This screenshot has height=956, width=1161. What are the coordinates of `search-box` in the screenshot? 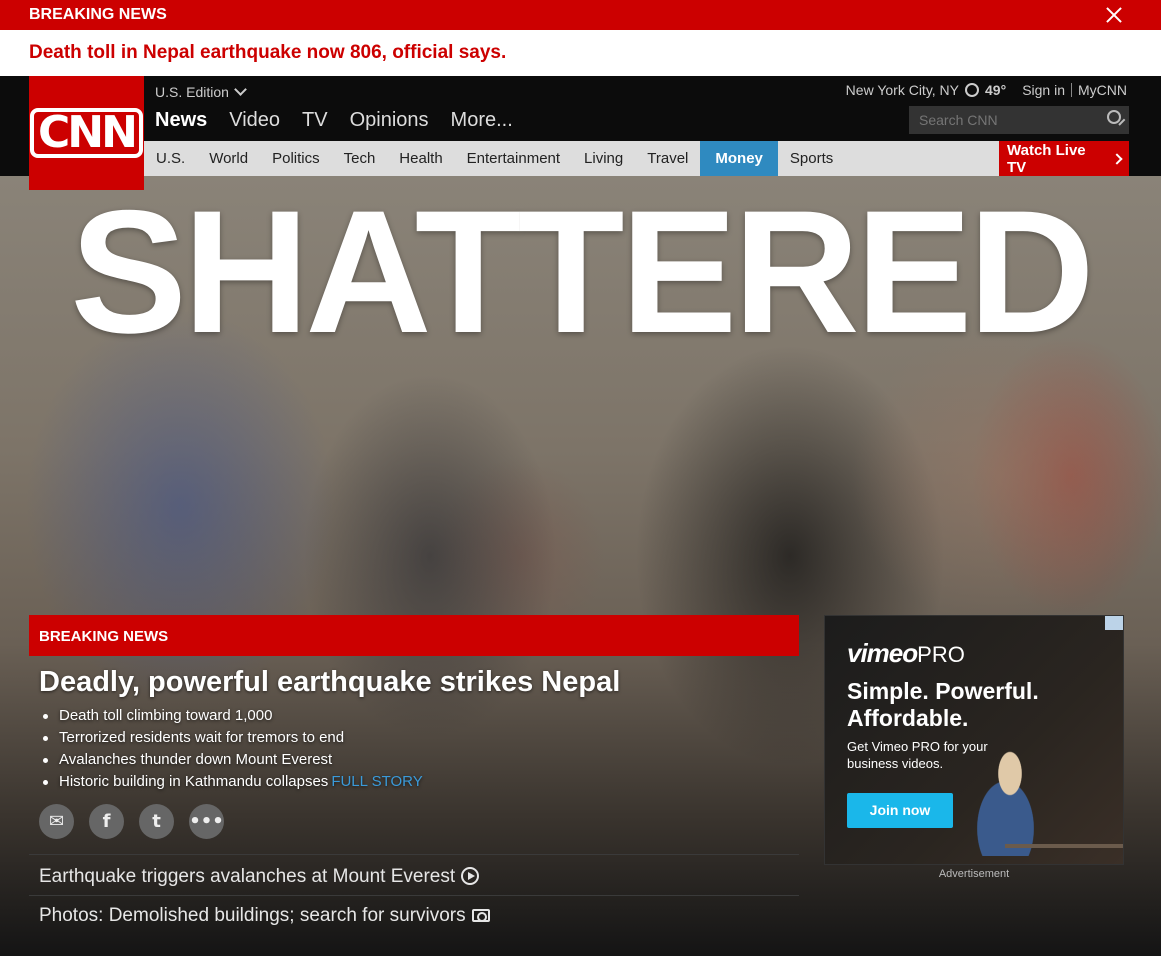 It's located at (1019, 120).